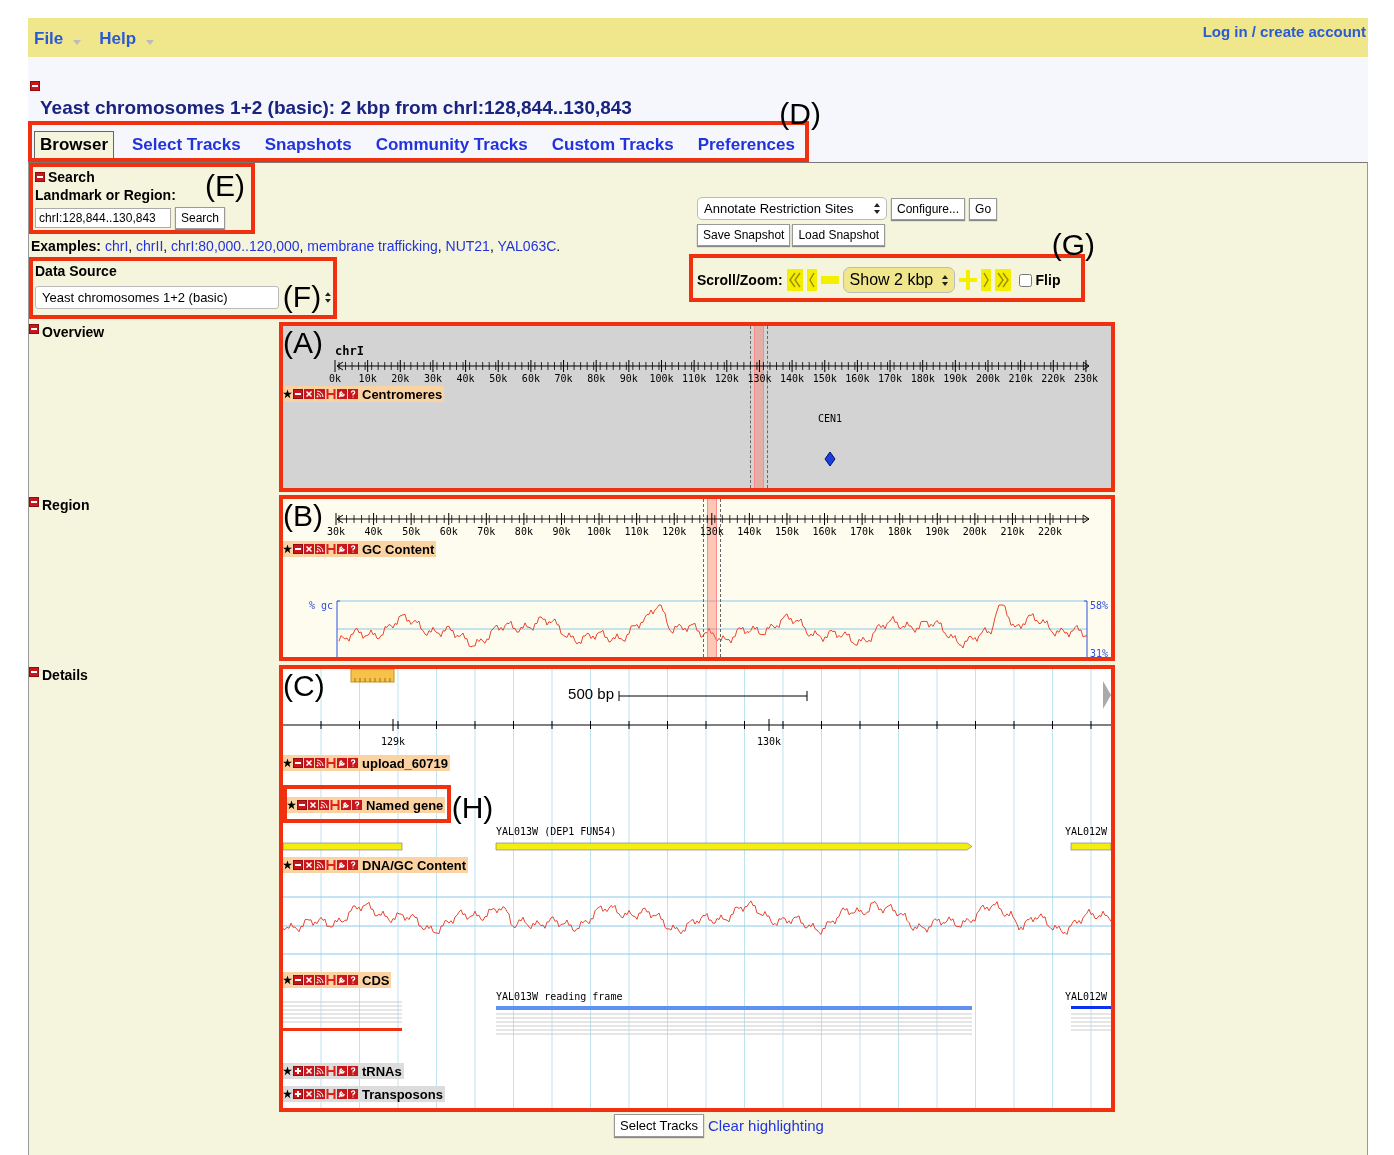  Describe the element at coordinates (103, 218) in the screenshot. I see `search-field: chrI:128,844..130,843` at that location.